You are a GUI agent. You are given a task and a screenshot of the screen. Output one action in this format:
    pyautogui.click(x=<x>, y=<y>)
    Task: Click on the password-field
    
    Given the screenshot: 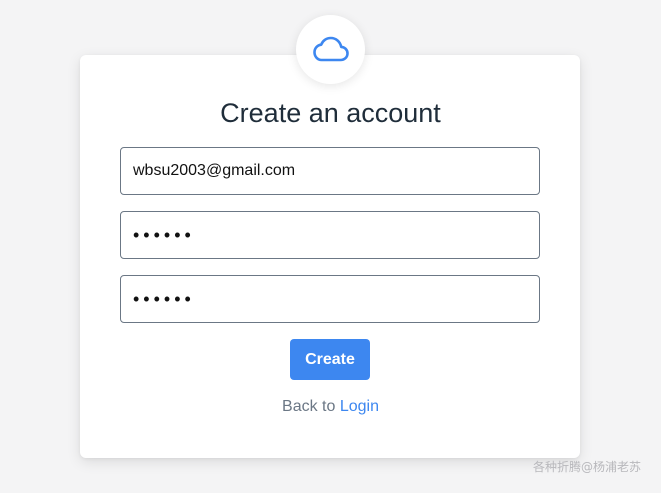 What is the action you would take?
    pyautogui.click(x=330, y=235)
    